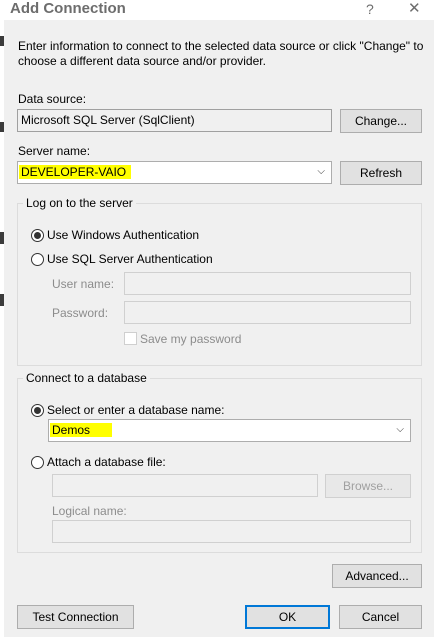  What do you see at coordinates (75, 172) in the screenshot?
I see `server-name-value: DEVELOPER-VAIO` at bounding box center [75, 172].